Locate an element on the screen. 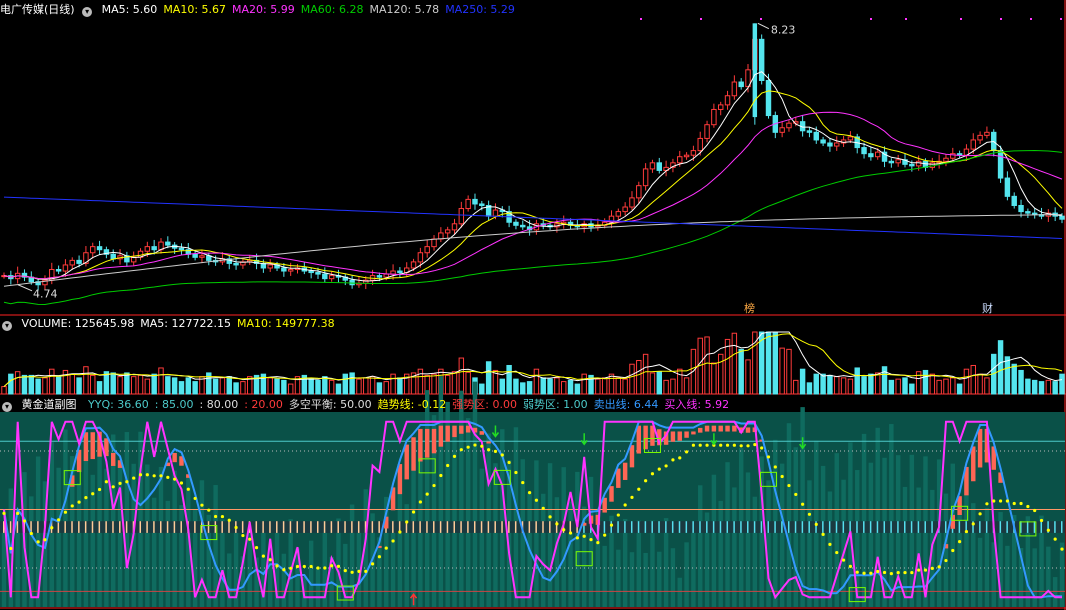  price-legend-item-3: MA60: 6.28 is located at coordinates (332, 9).